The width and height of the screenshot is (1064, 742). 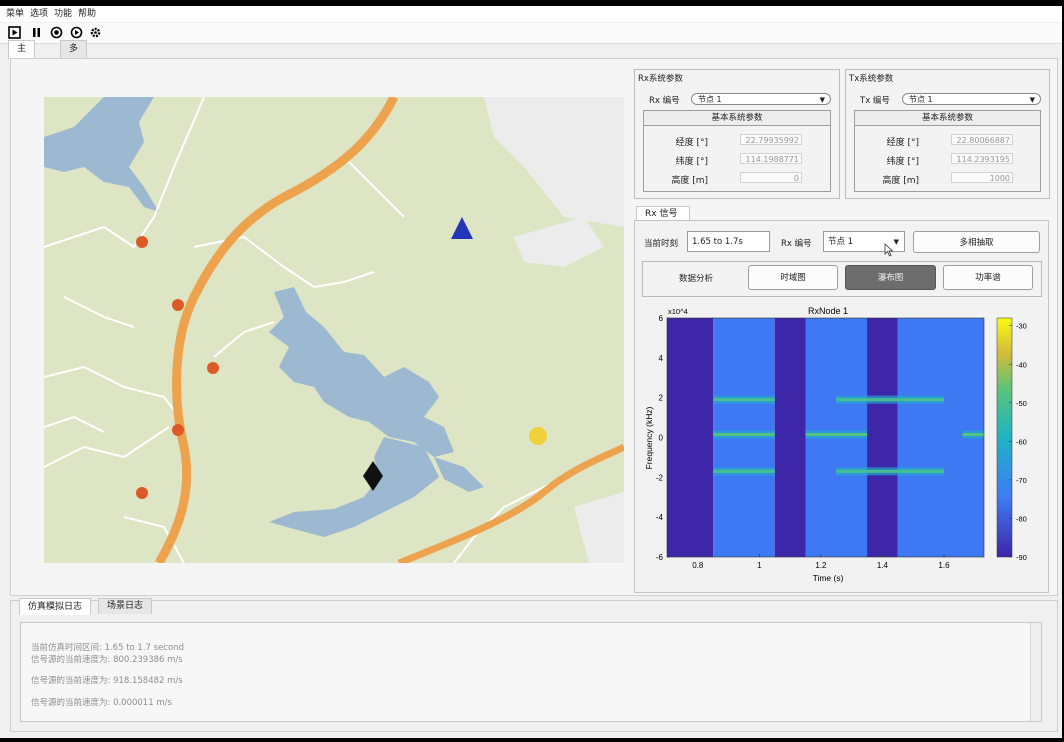 What do you see at coordinates (889, 250) in the screenshot?
I see `mouse-cursor-icon` at bounding box center [889, 250].